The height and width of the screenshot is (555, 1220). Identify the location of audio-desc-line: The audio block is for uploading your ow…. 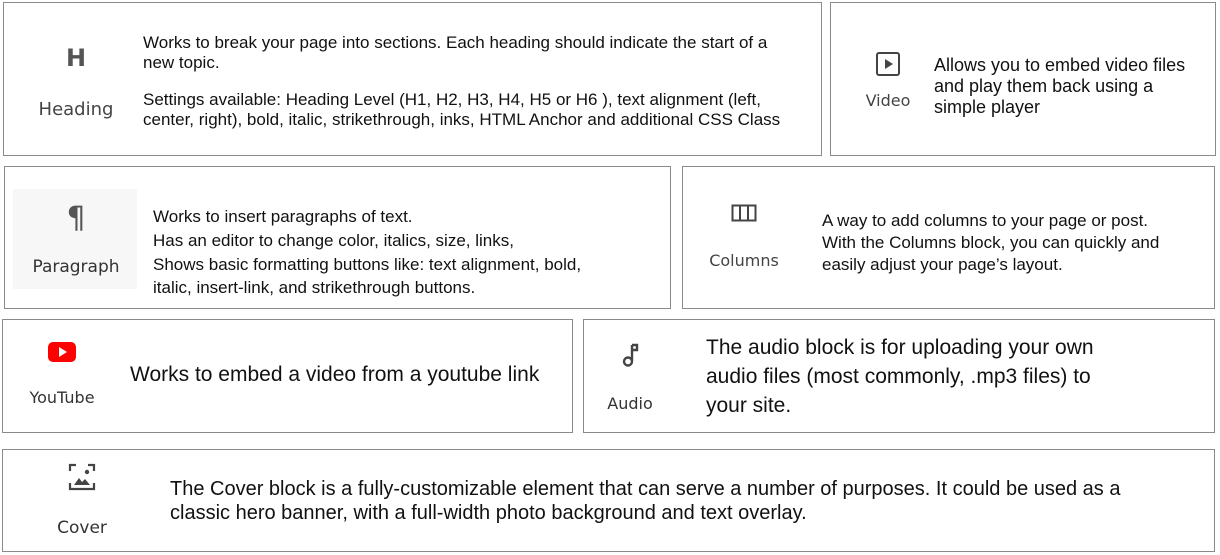
(900, 347).